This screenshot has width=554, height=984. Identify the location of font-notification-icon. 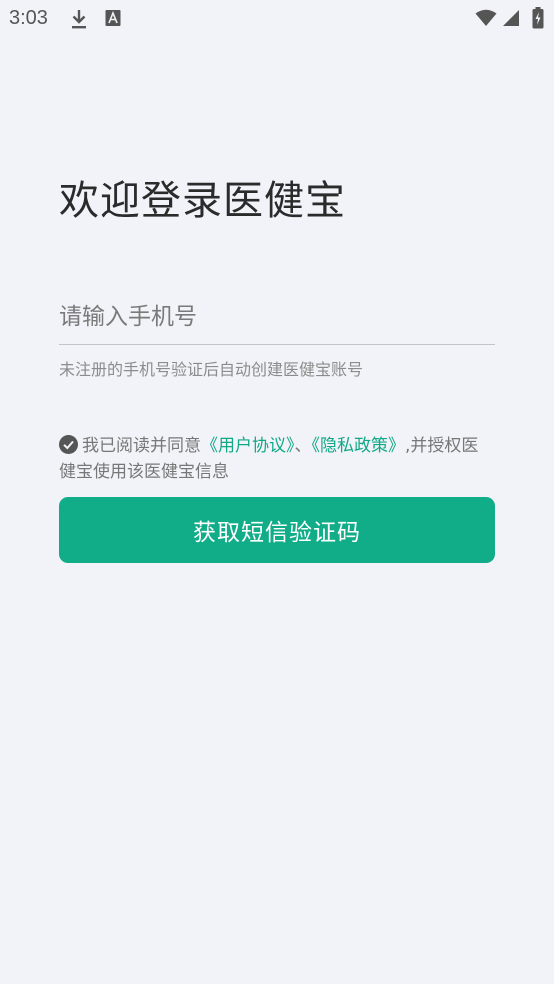
(113, 20).